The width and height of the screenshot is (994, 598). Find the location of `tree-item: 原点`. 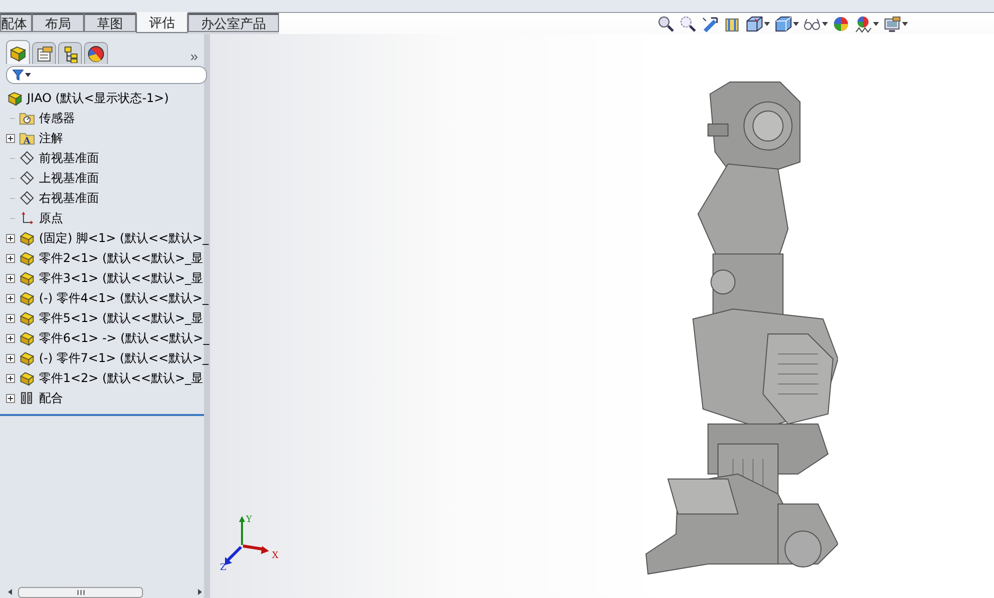

tree-item: 原点 is located at coordinates (51, 218).